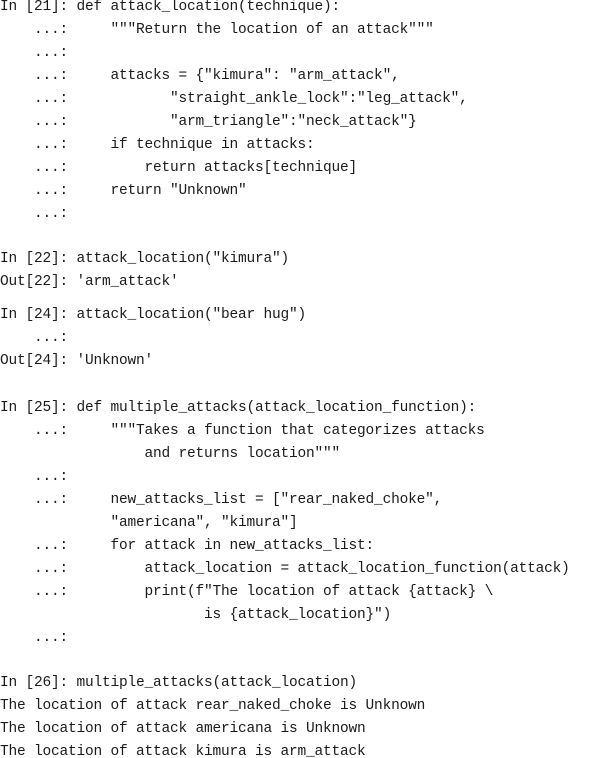 Image resolution: width=600 pixels, height=758 pixels. Describe the element at coordinates (77, 361) in the screenshot. I see `output-line: Out[24]: 'Unknown'` at that location.